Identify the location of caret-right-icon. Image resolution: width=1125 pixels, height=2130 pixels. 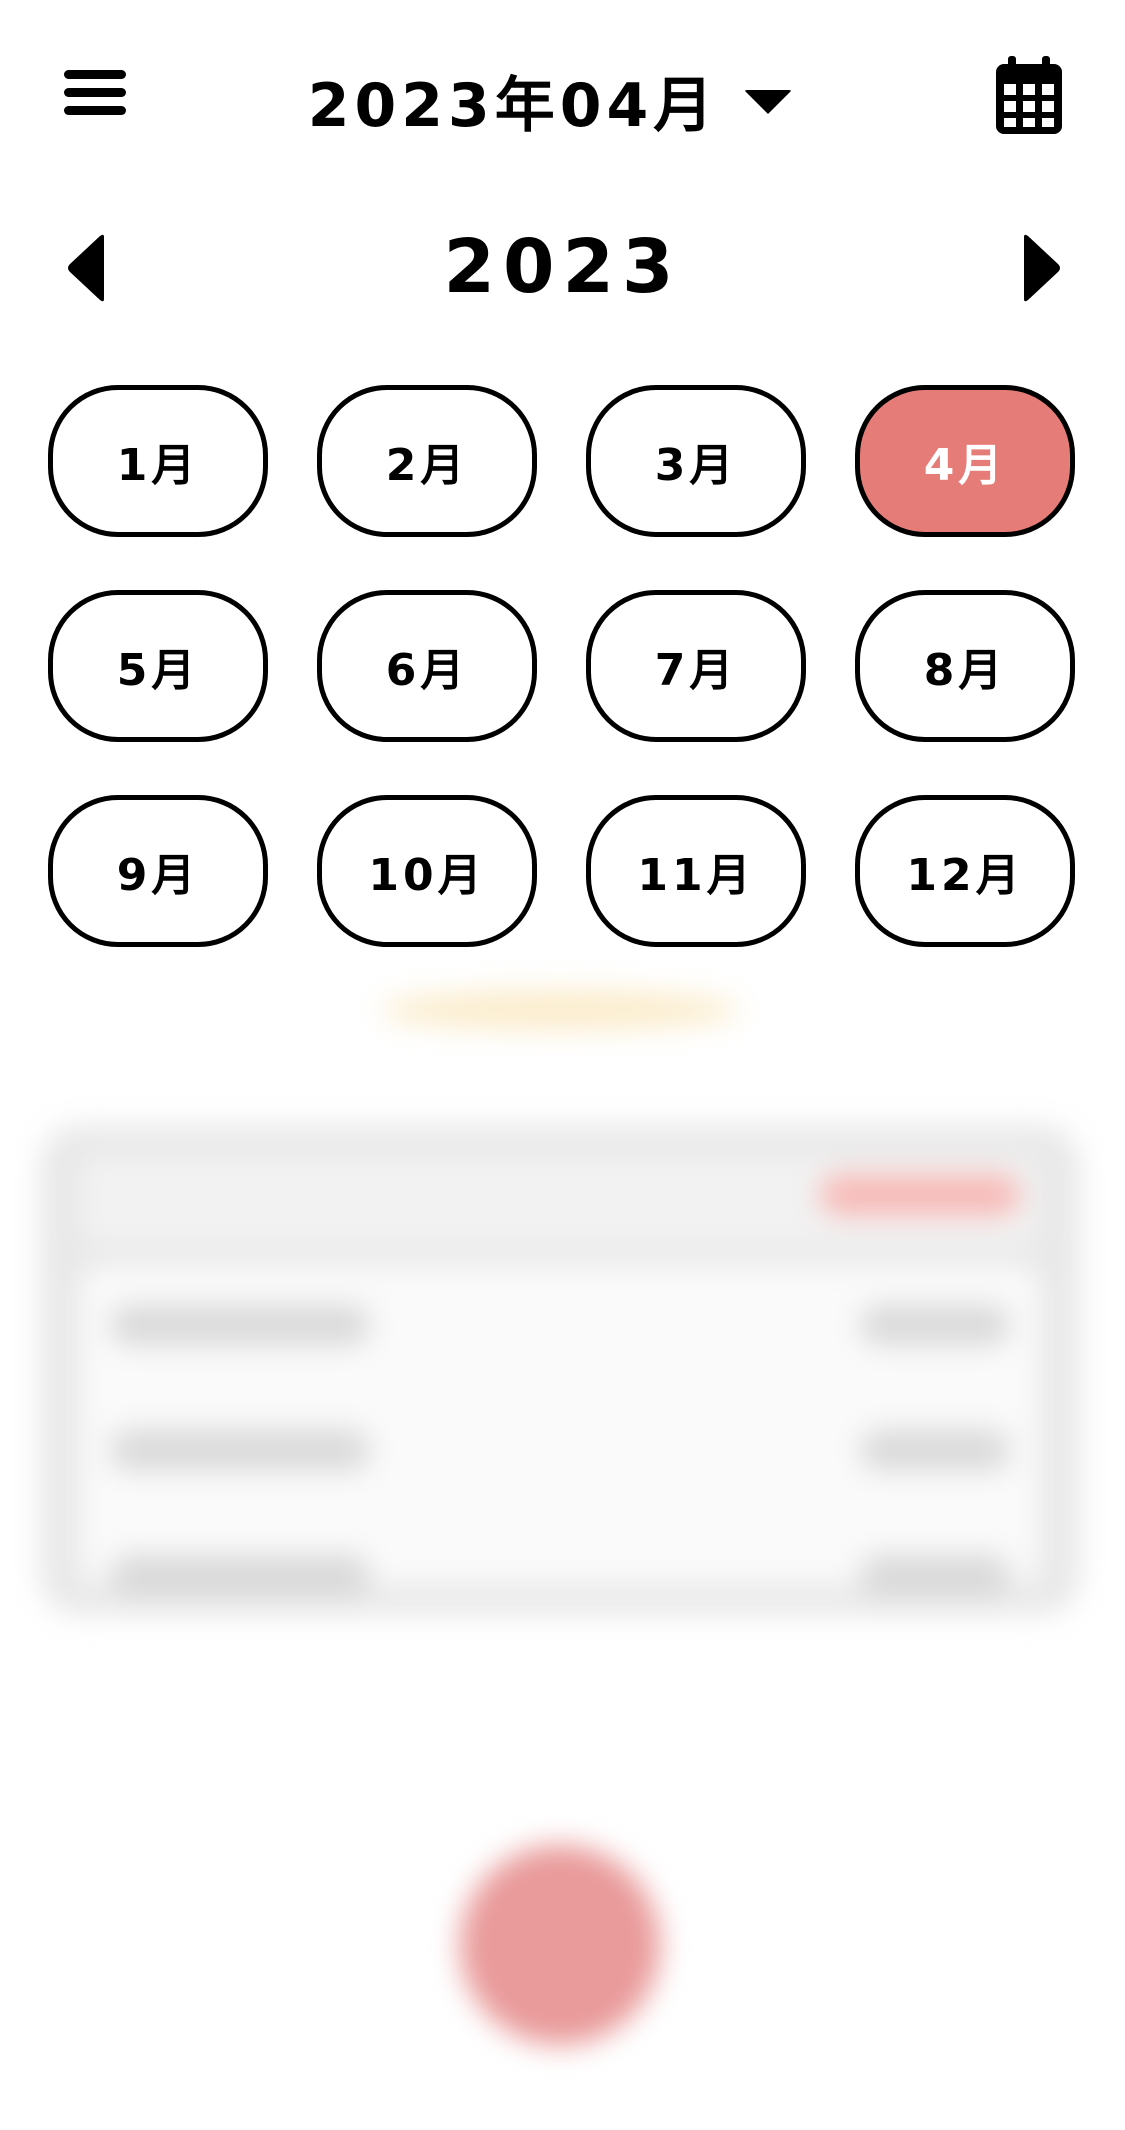
(1042, 268).